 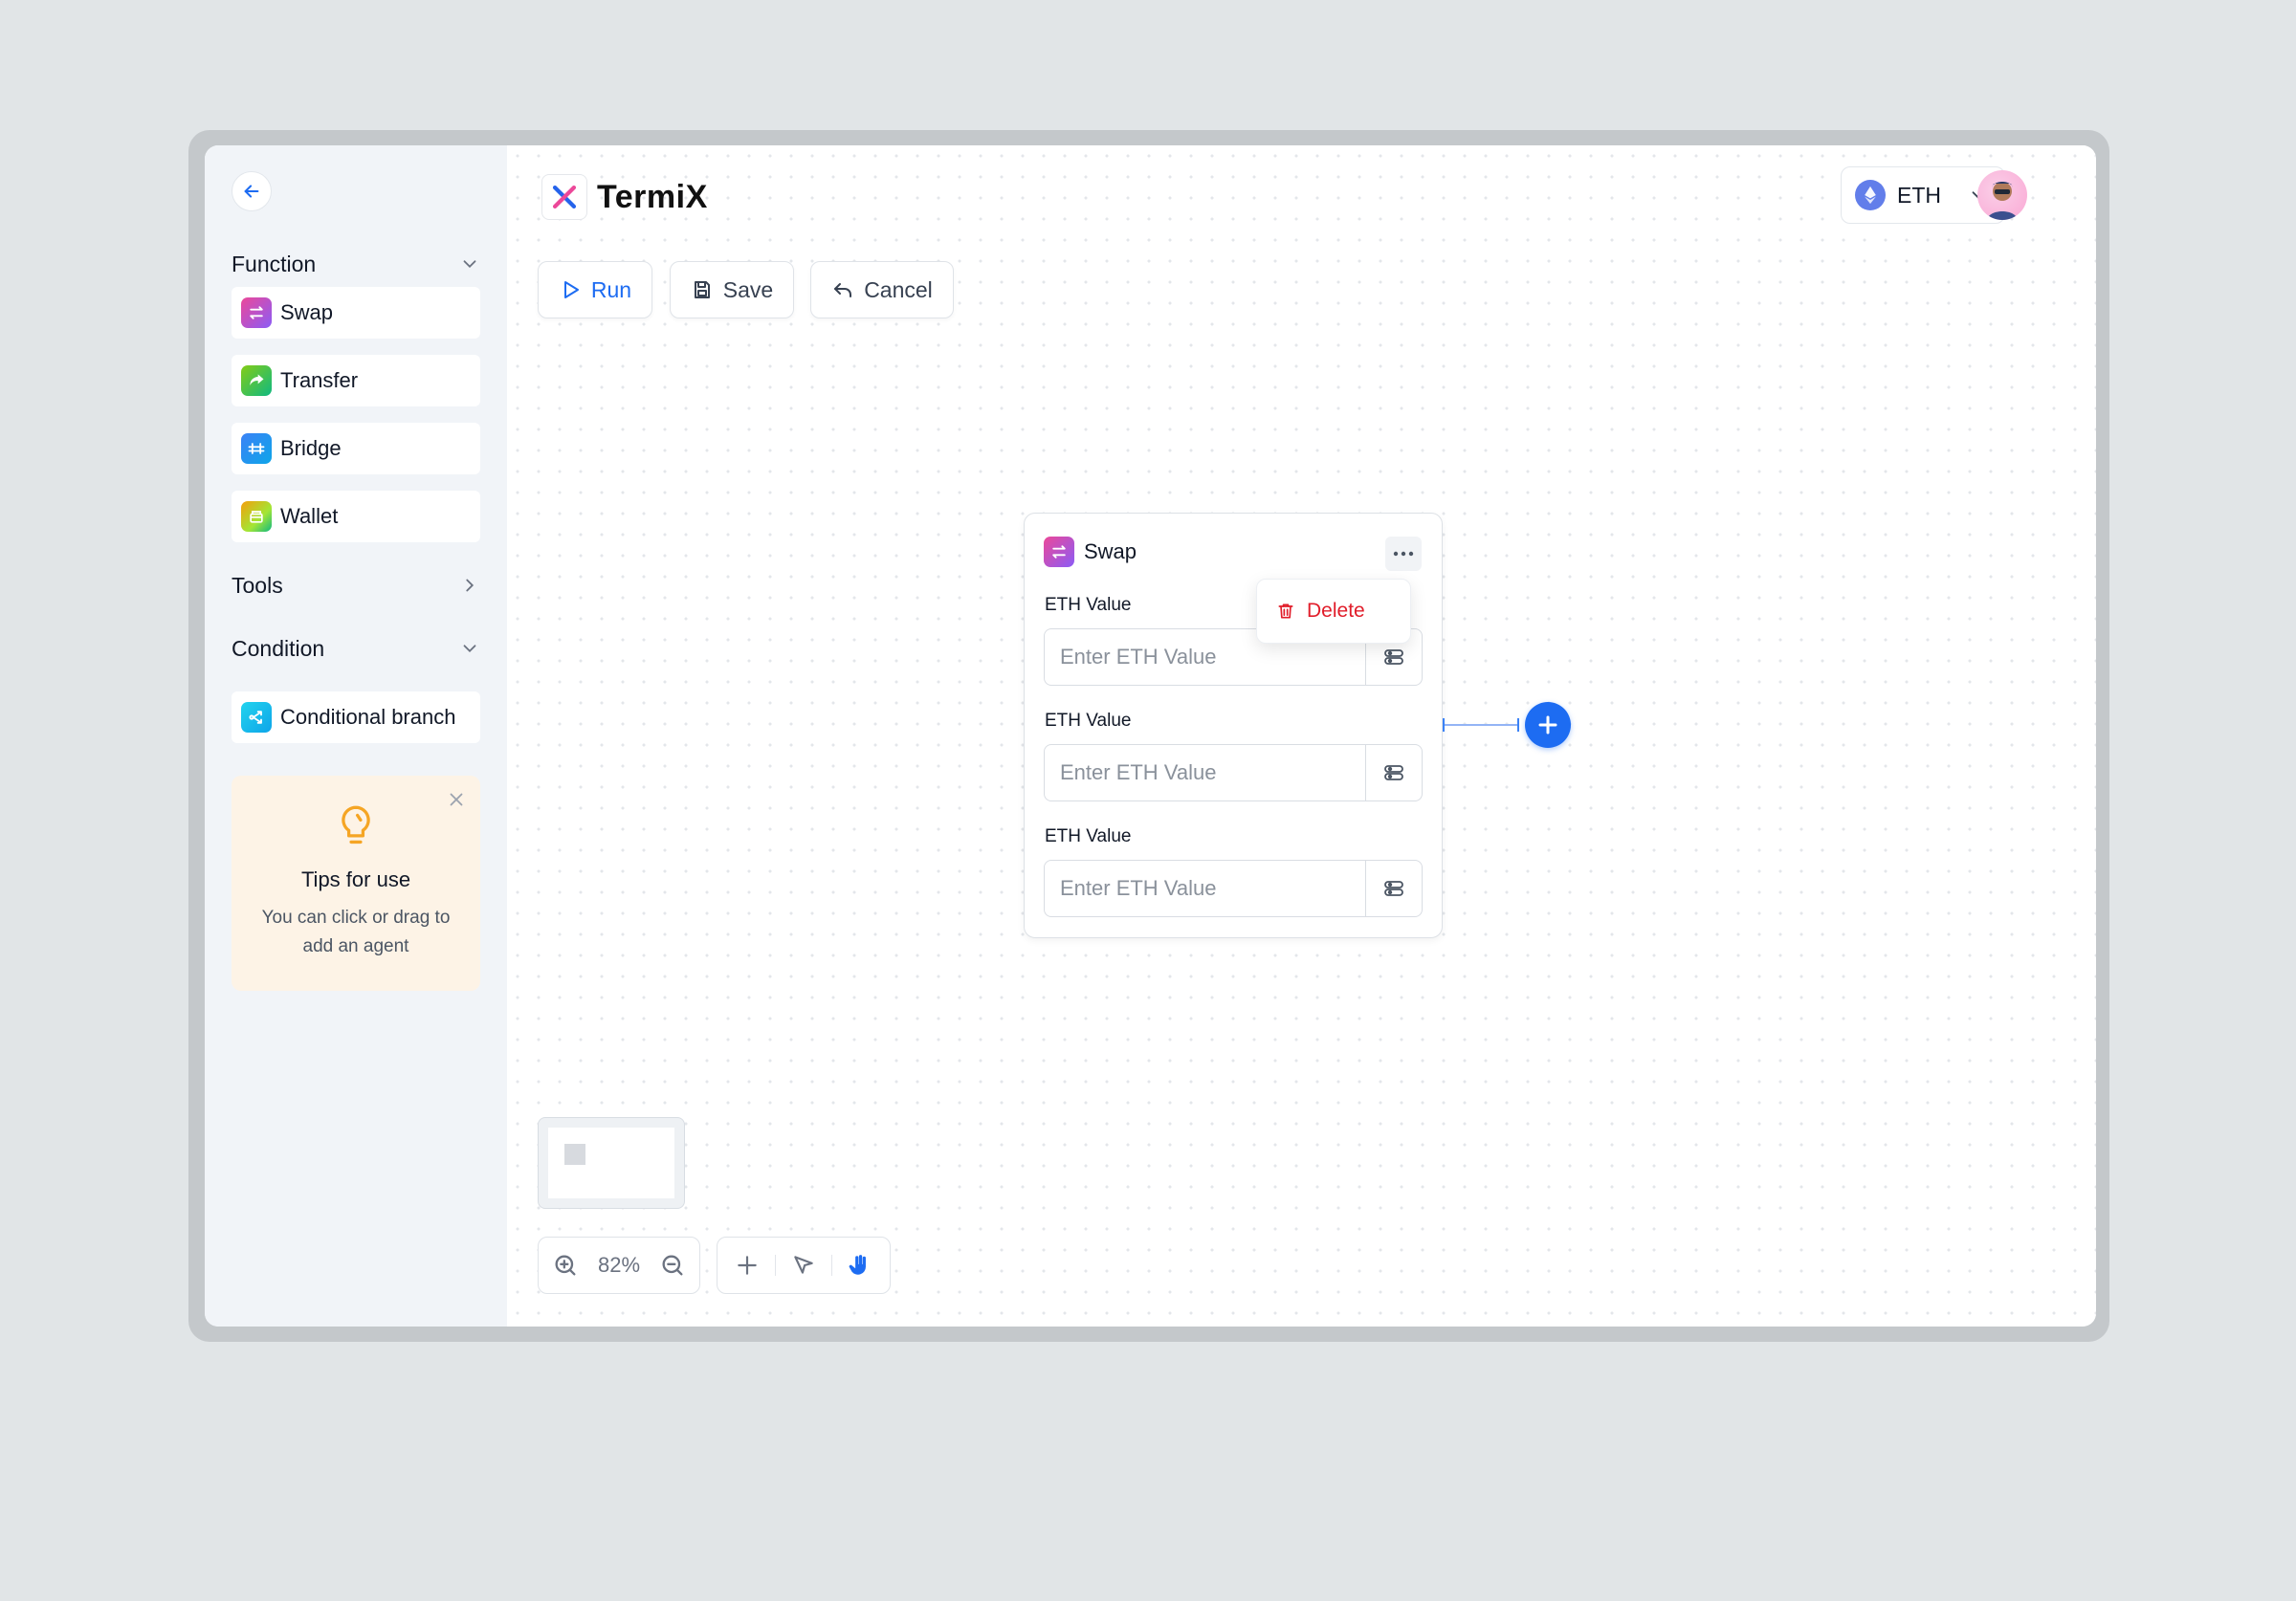 I want to click on more-horizontal-icon, so click(x=1404, y=554).